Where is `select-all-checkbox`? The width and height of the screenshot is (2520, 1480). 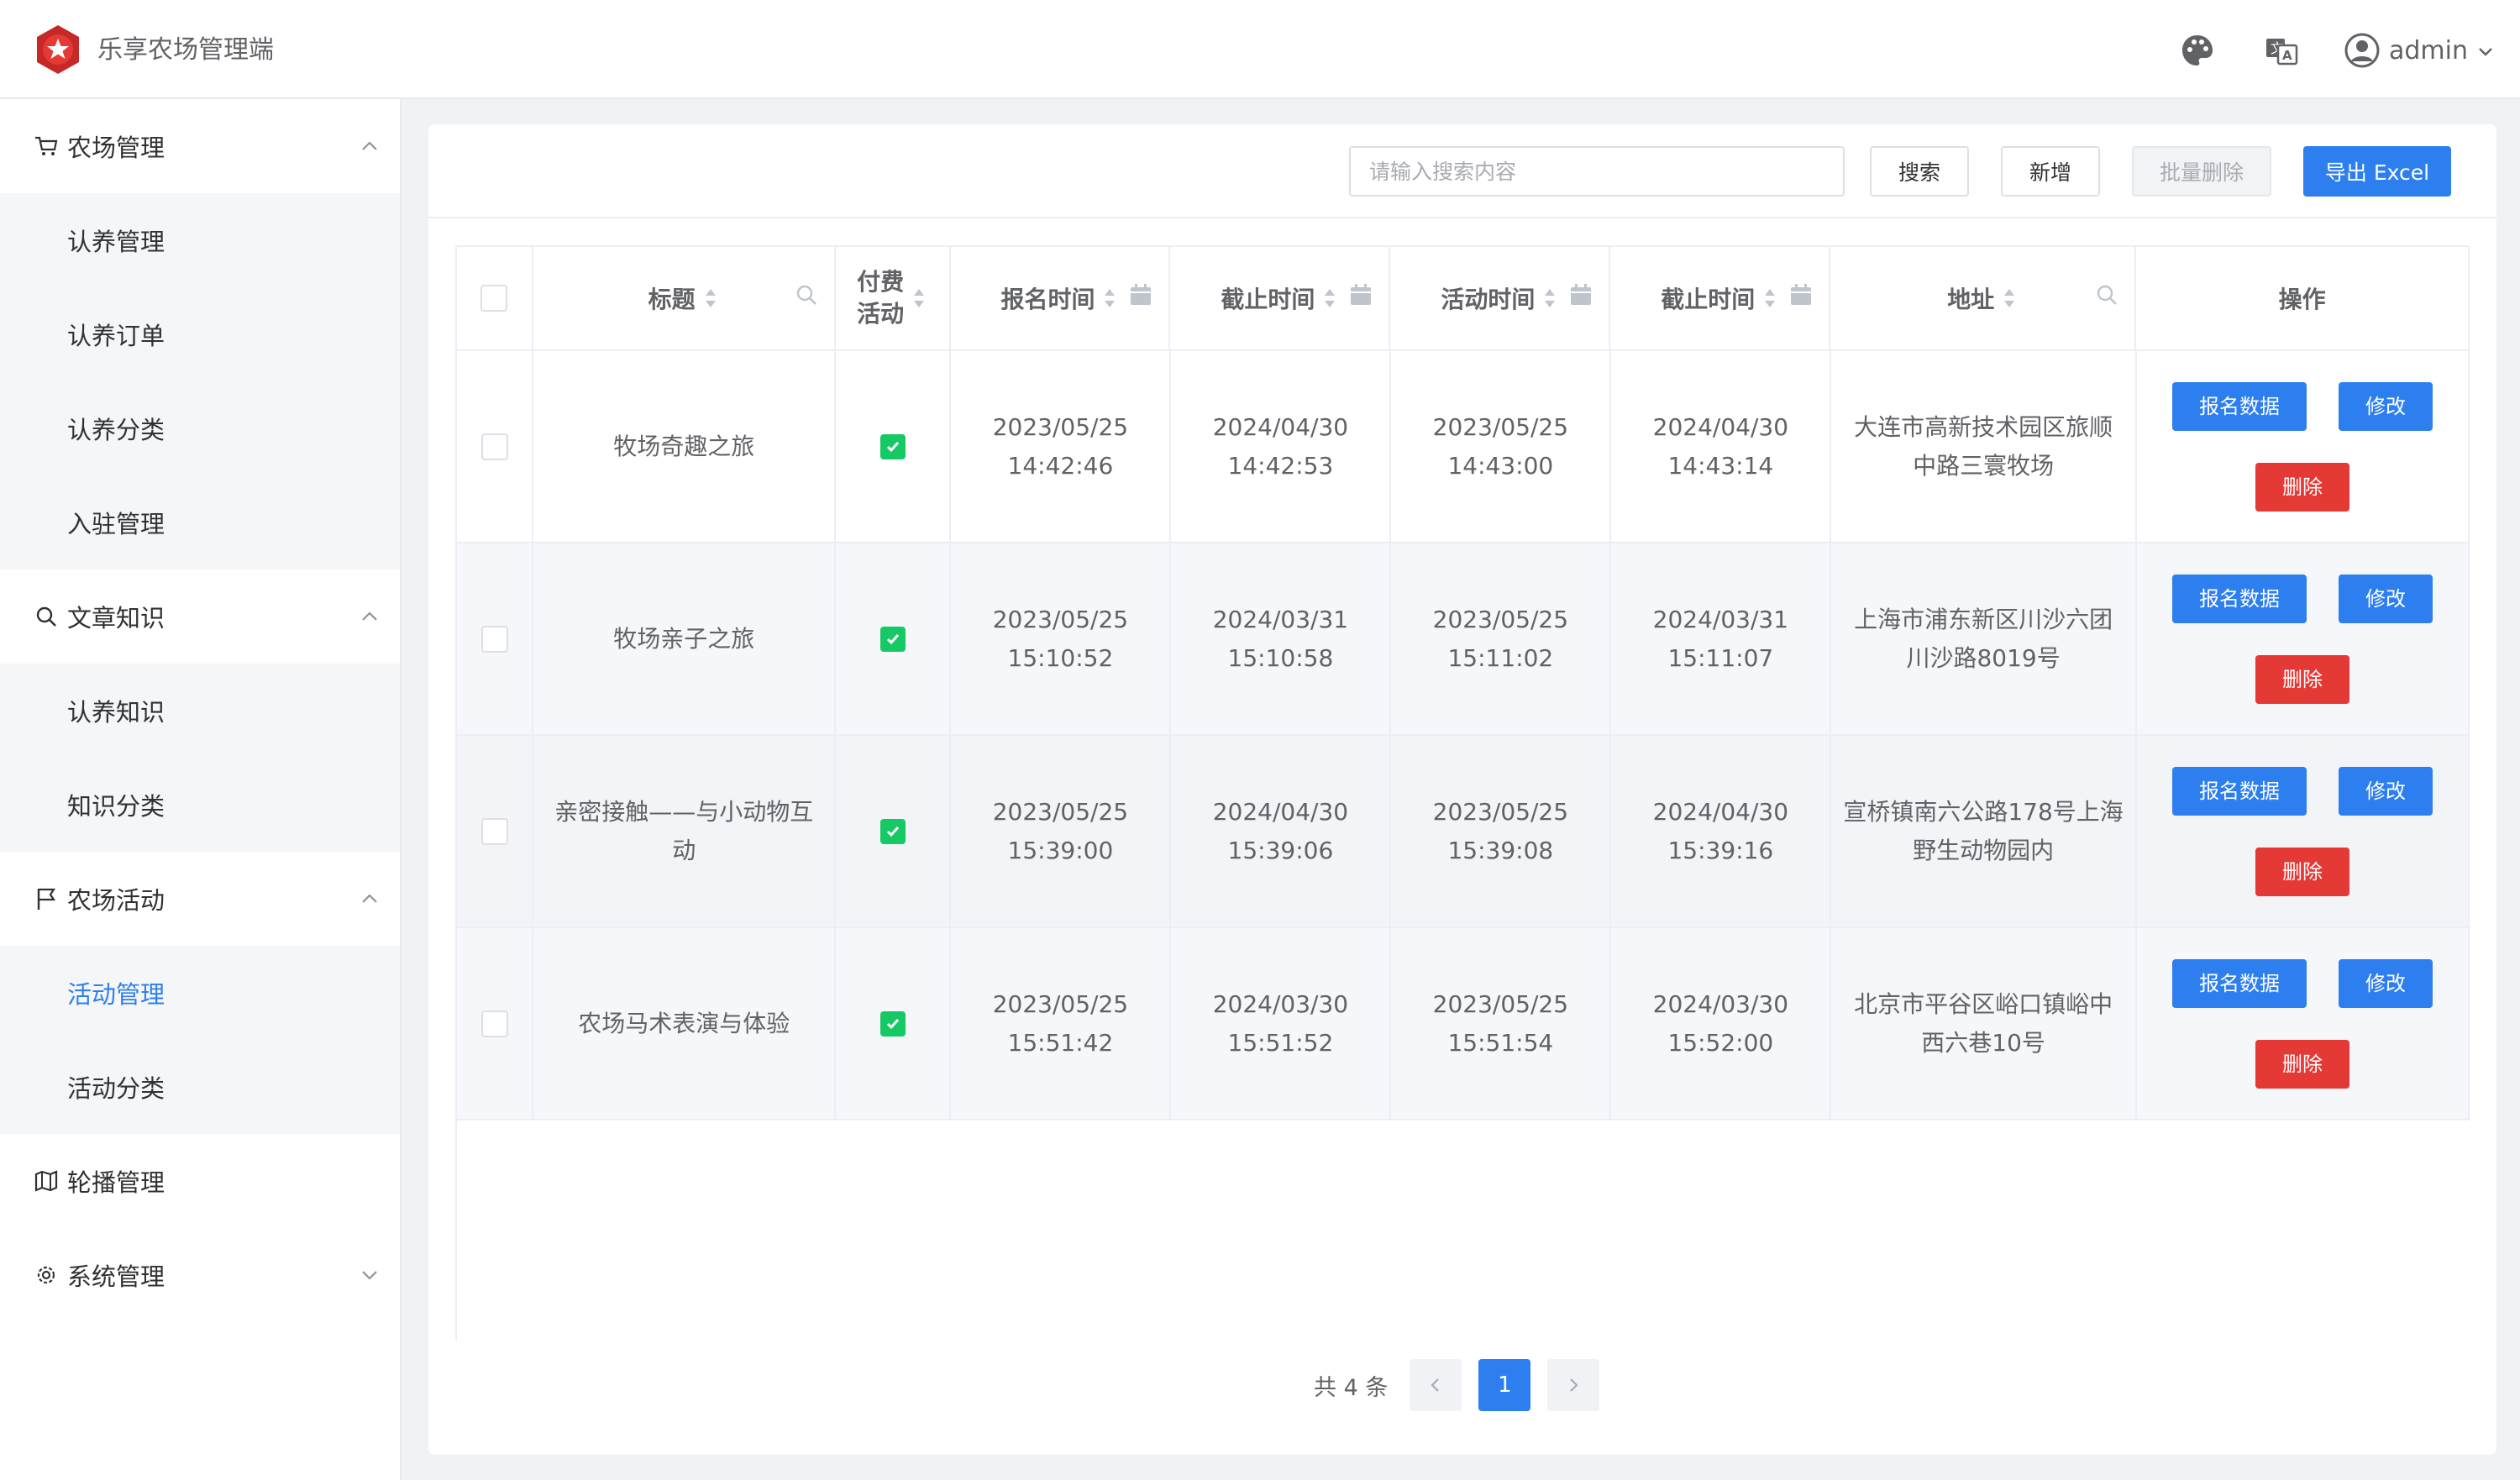 select-all-checkbox is located at coordinates (494, 298).